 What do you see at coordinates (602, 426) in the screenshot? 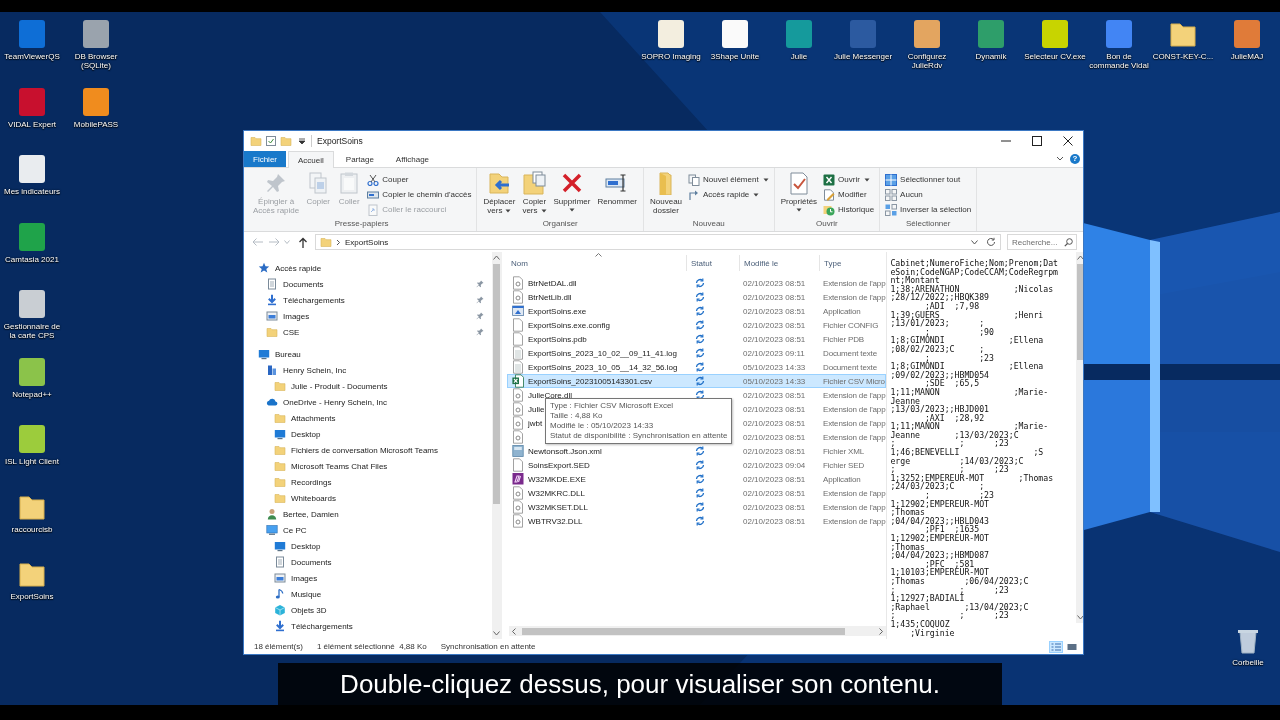
I see `tooltip-line: Modifié le : 05/10/2023 14:33` at bounding box center [602, 426].